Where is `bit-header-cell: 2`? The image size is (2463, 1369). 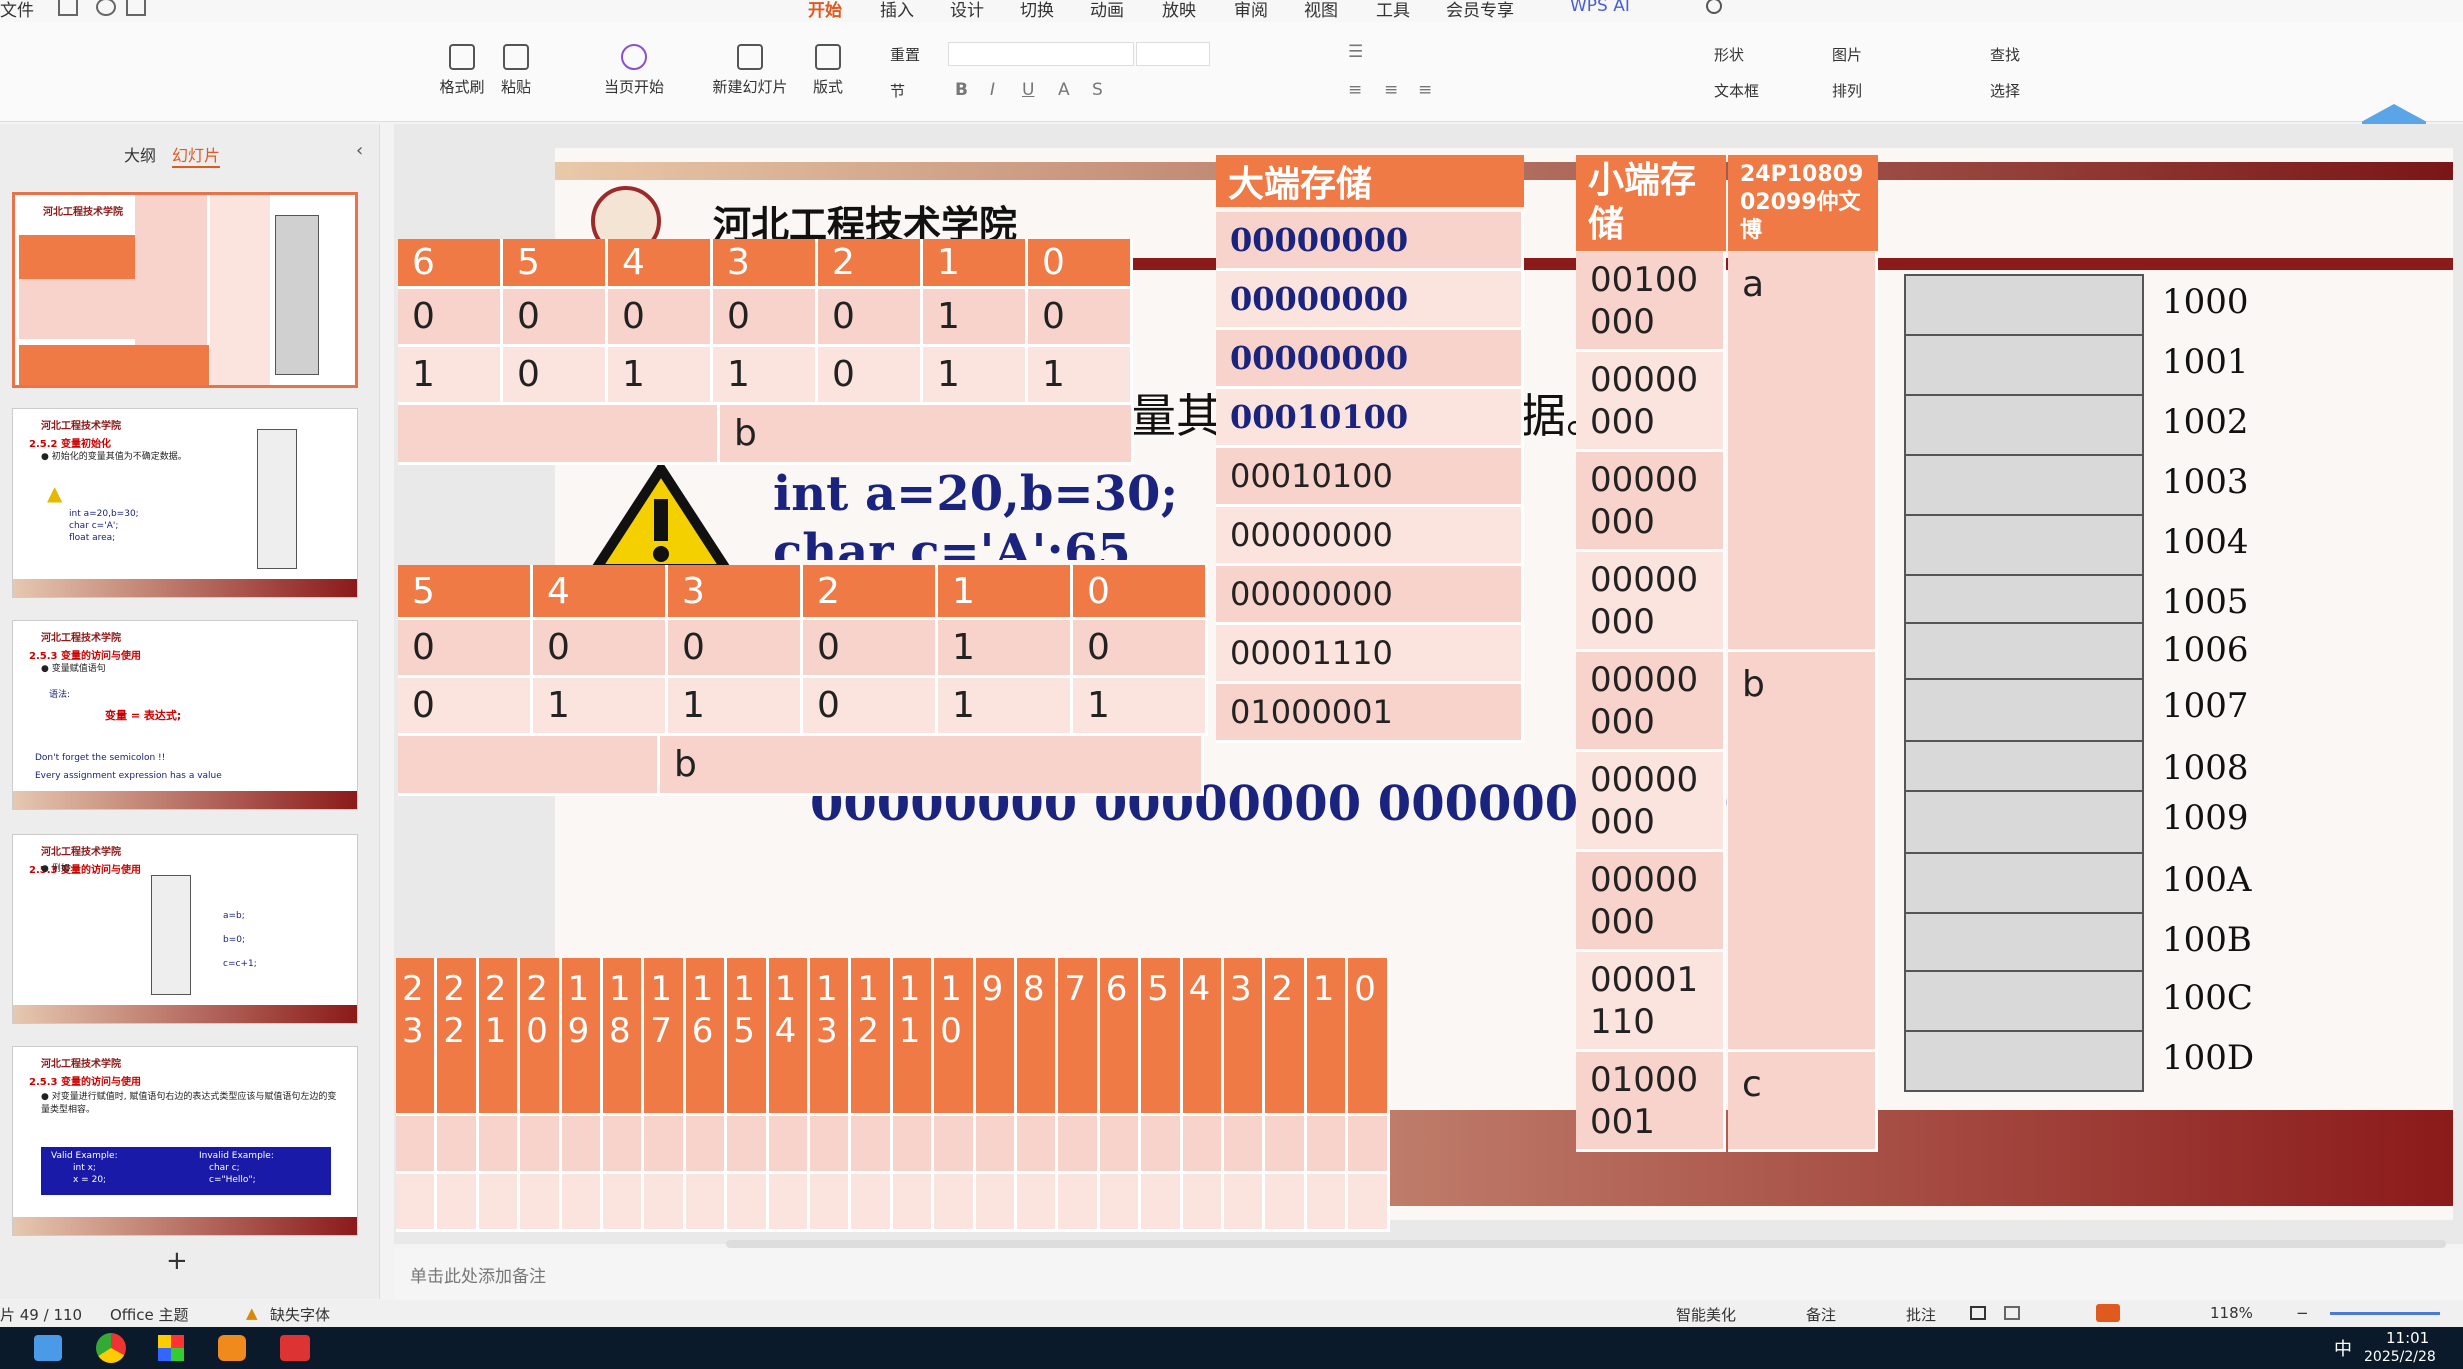
bit-header-cell: 2 is located at coordinates (1286, 1037).